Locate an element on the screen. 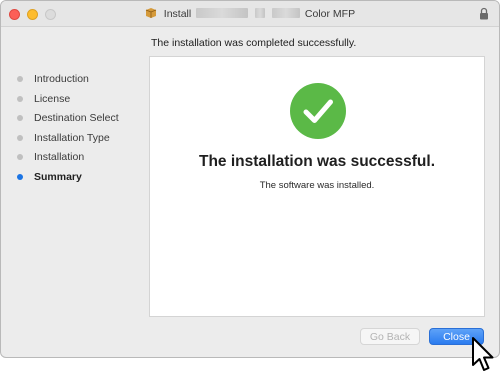 Image resolution: width=500 pixels, height=376 pixels. lock-icon is located at coordinates (484, 13).